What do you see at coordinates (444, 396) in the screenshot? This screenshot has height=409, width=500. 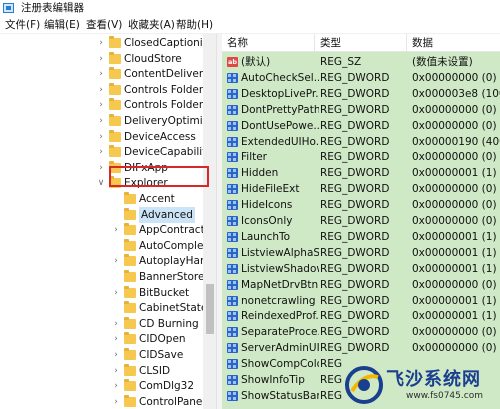 I see `watermark-url: www.fs0745.com` at bounding box center [444, 396].